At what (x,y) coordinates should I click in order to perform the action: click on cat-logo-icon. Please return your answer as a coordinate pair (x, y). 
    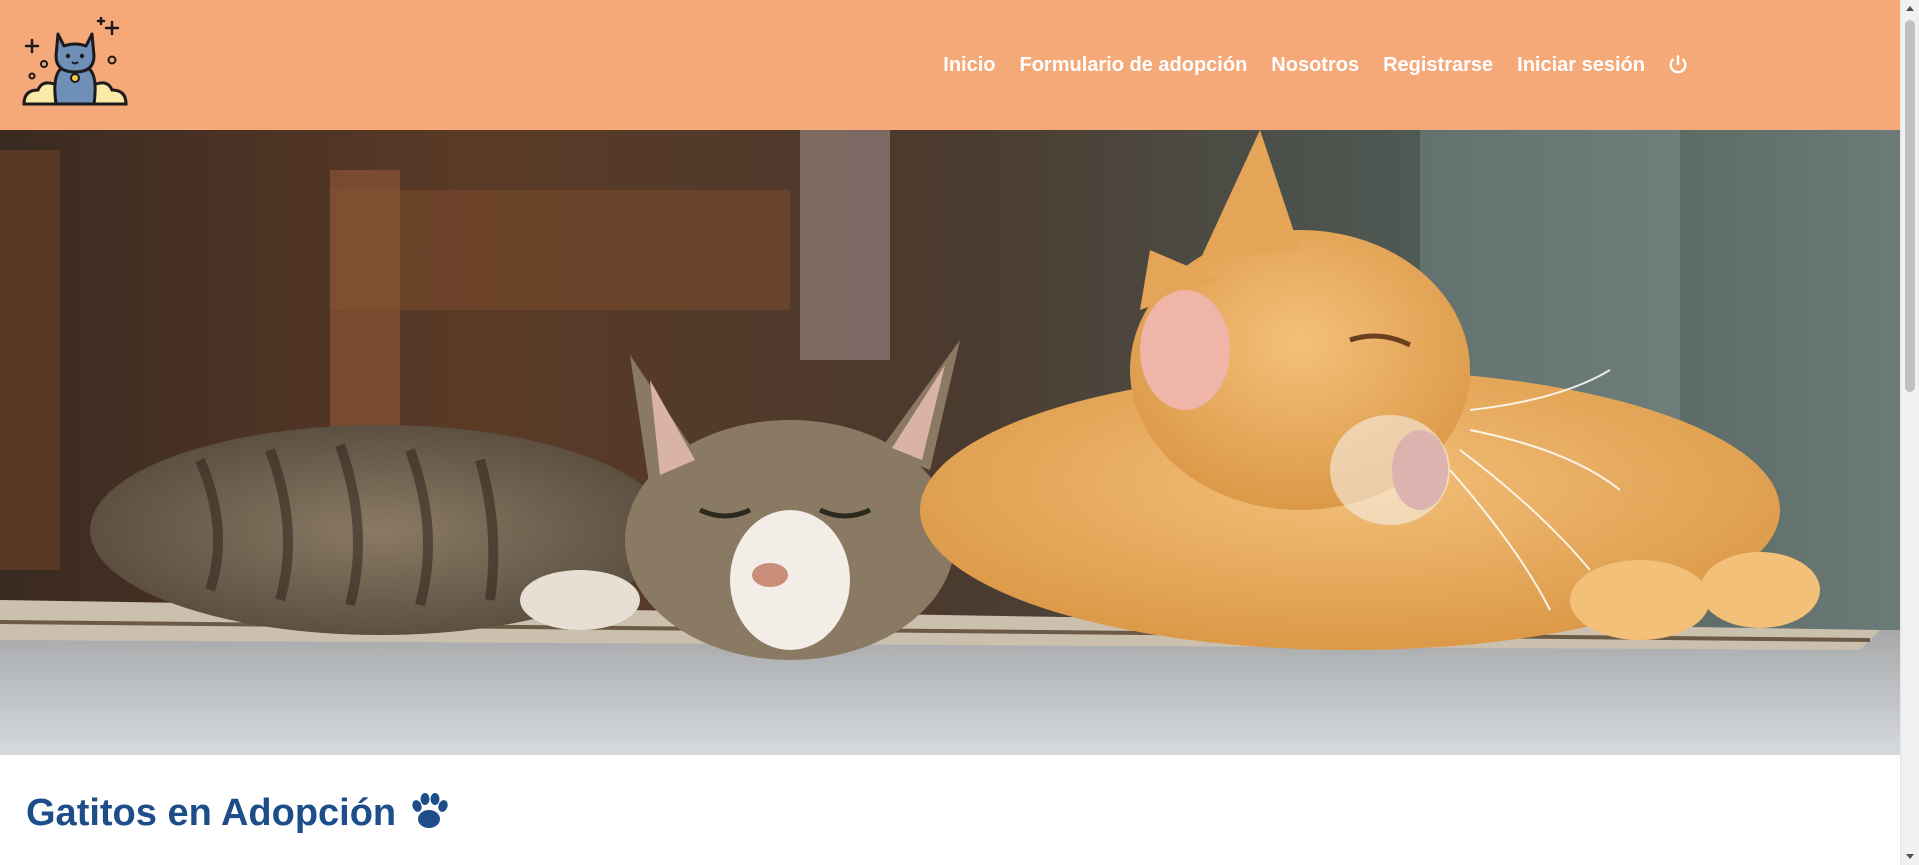
    Looking at the image, I should click on (75, 63).